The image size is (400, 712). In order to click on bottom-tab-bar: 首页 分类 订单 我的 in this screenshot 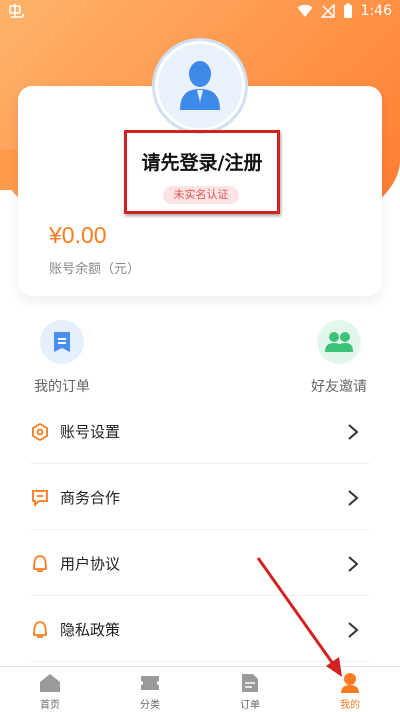, I will do `click(200, 689)`.